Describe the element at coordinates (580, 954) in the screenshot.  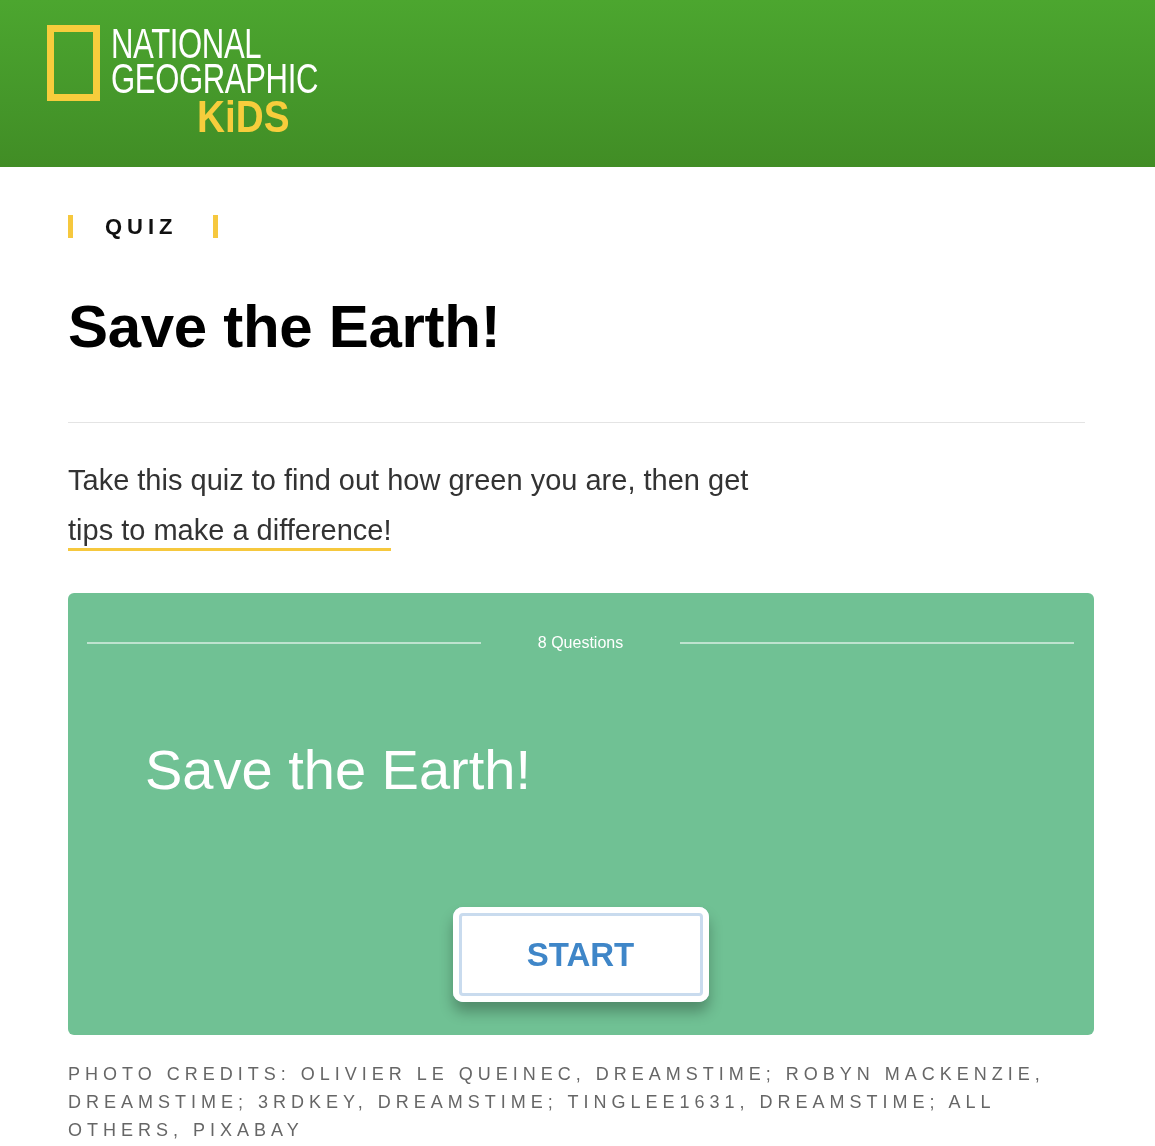
I see `start-button: START` at that location.